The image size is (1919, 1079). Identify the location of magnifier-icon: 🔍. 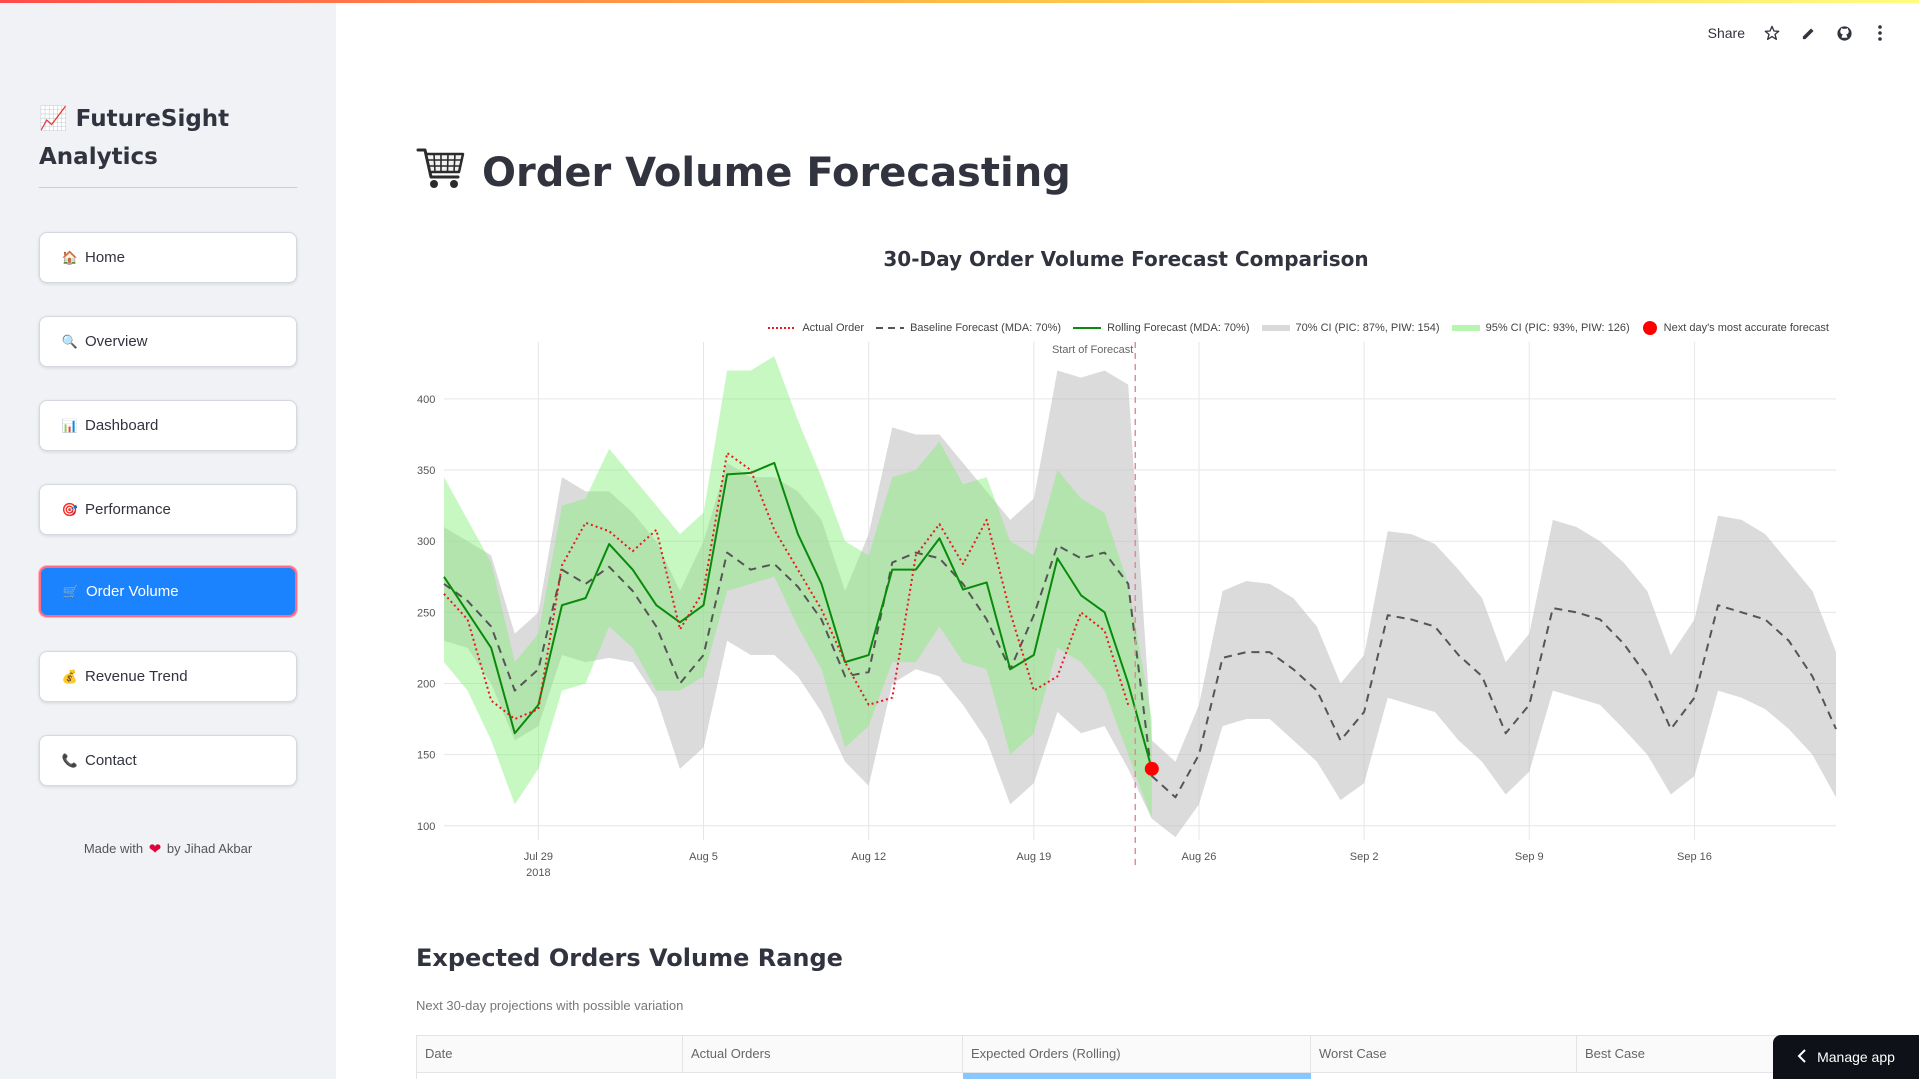
(70, 341).